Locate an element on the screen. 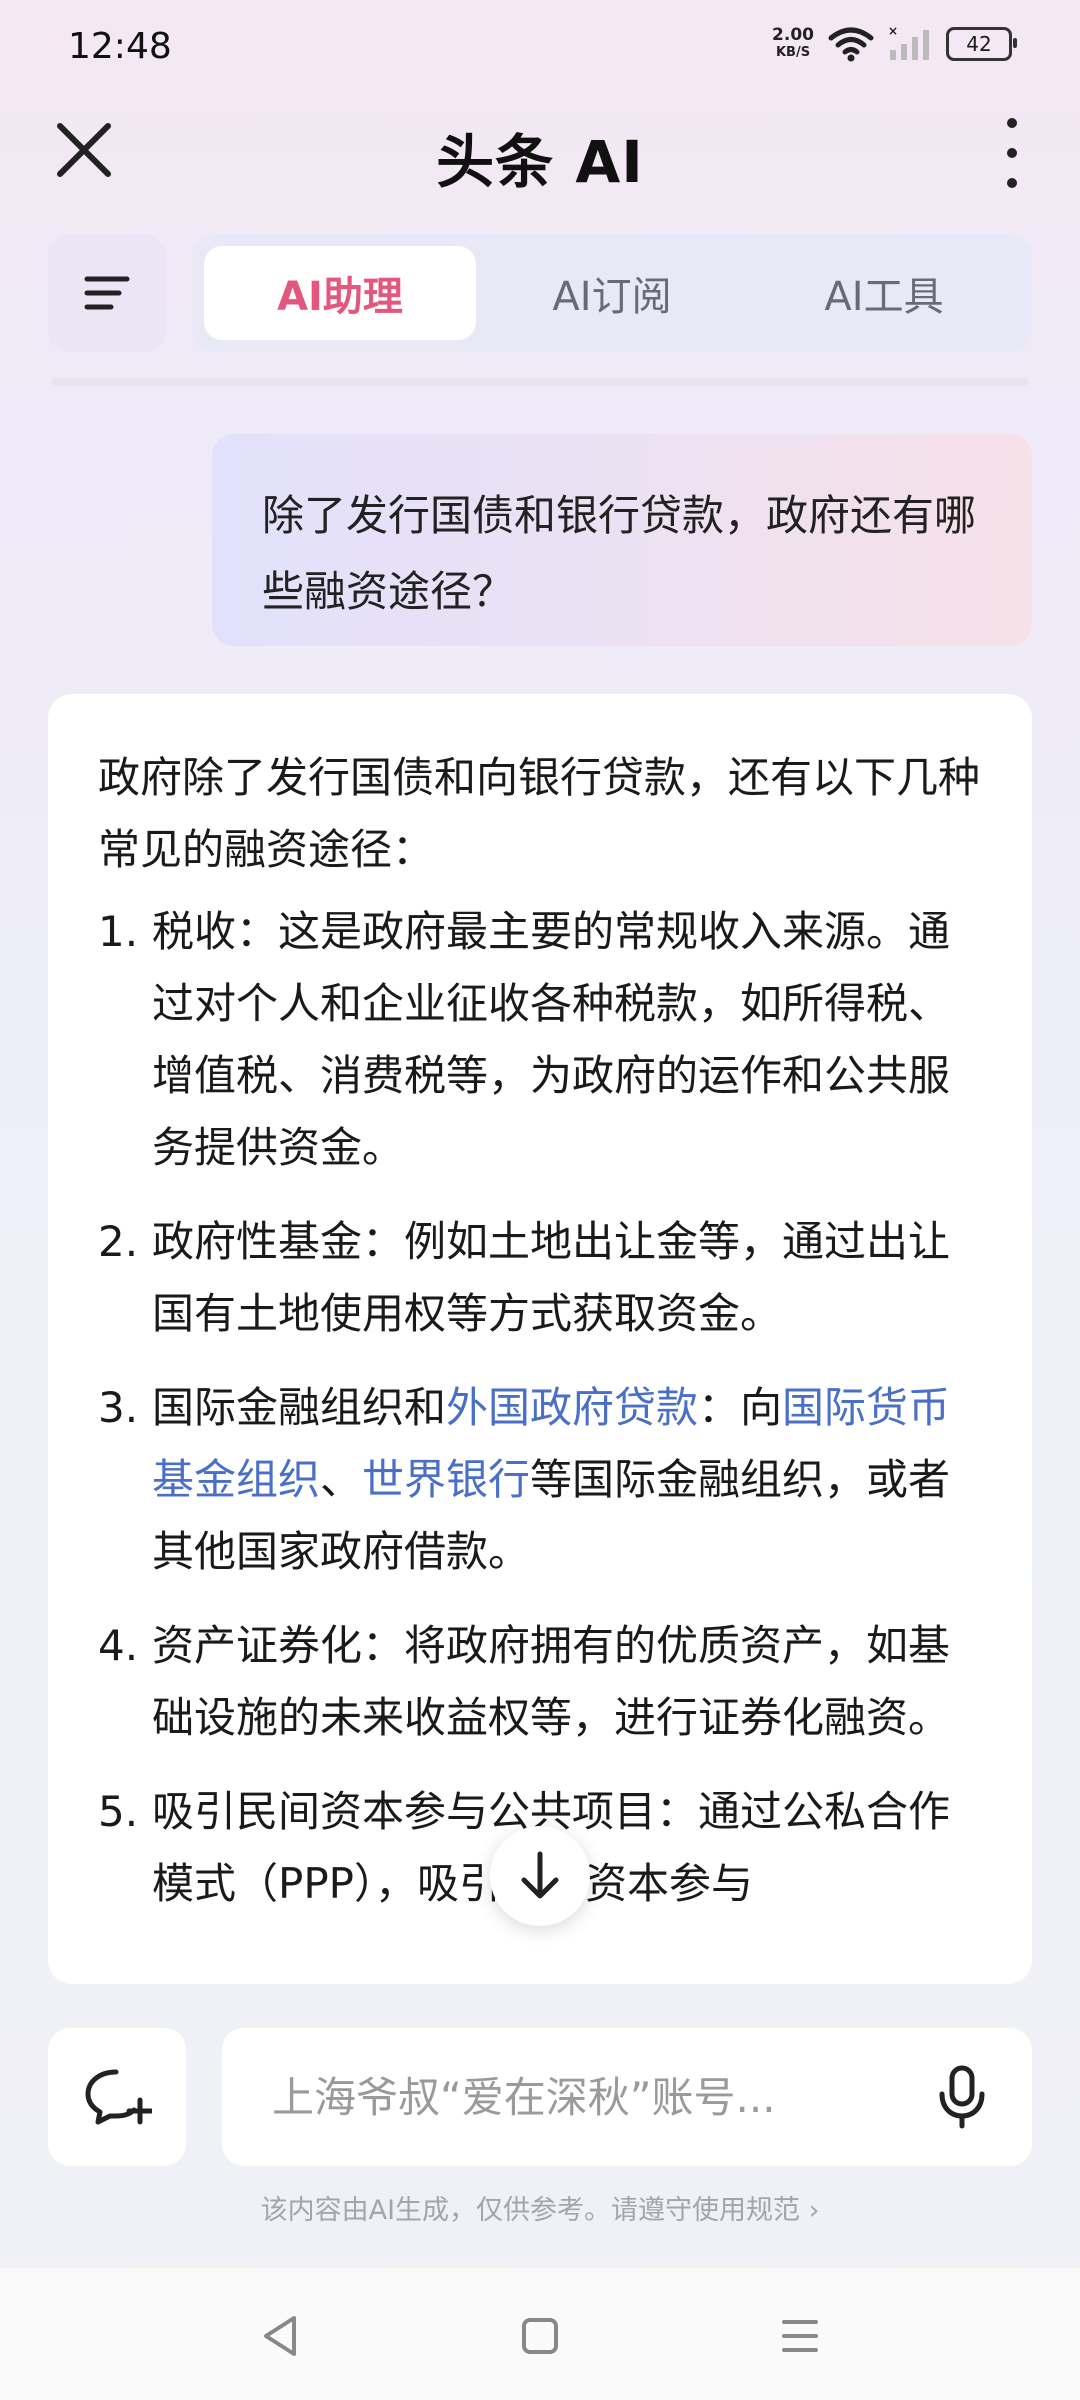  ai-disclaimer-link: 该内容由AI生成，仅供参考。请遵守使用规范 › is located at coordinates (540, 2207).